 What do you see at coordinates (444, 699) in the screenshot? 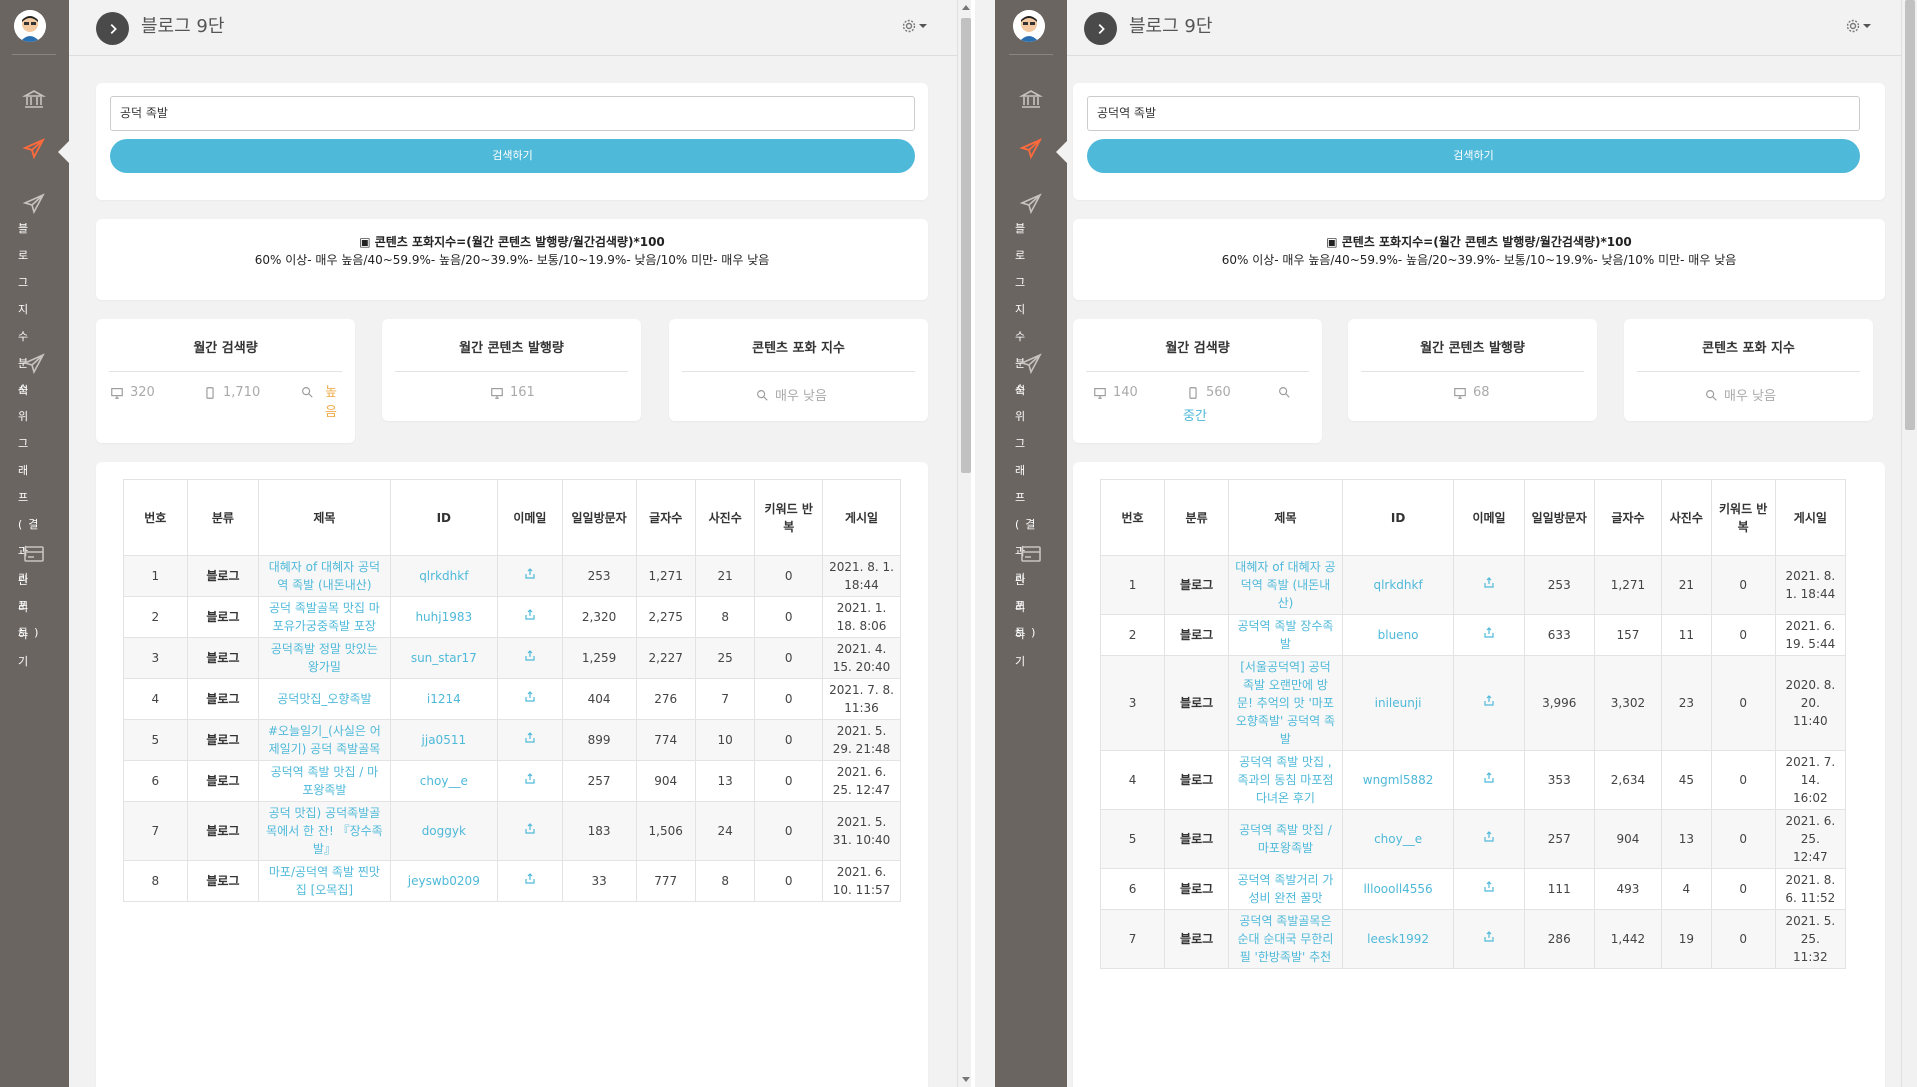
I see `blog-id-link: i1214` at bounding box center [444, 699].